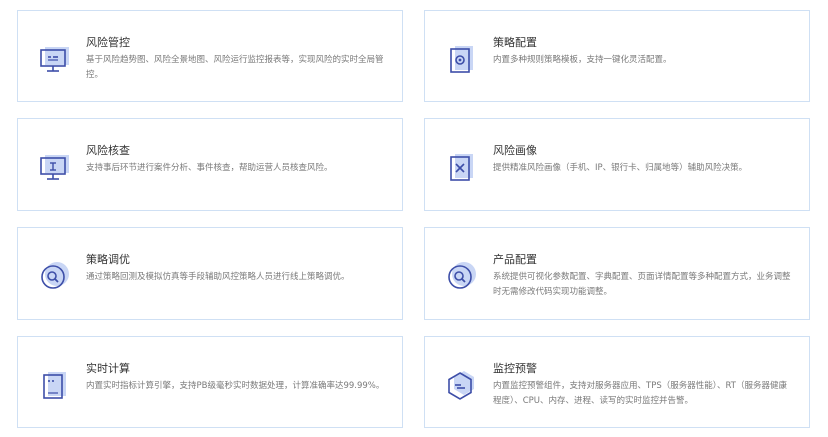  Describe the element at coordinates (218, 277) in the screenshot. I see `card-description: 通过策略回测及模拟仿真等手段辅助风控策略人员进行线上策略调优。` at that location.